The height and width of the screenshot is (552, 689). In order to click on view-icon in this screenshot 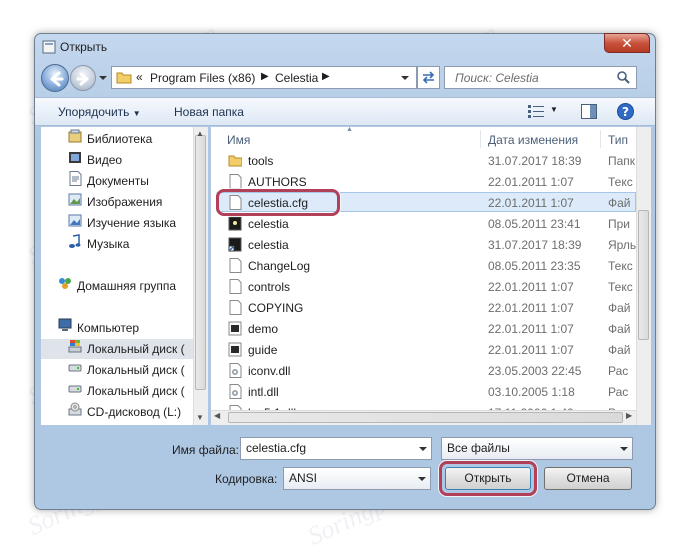, I will do `click(536, 111)`.